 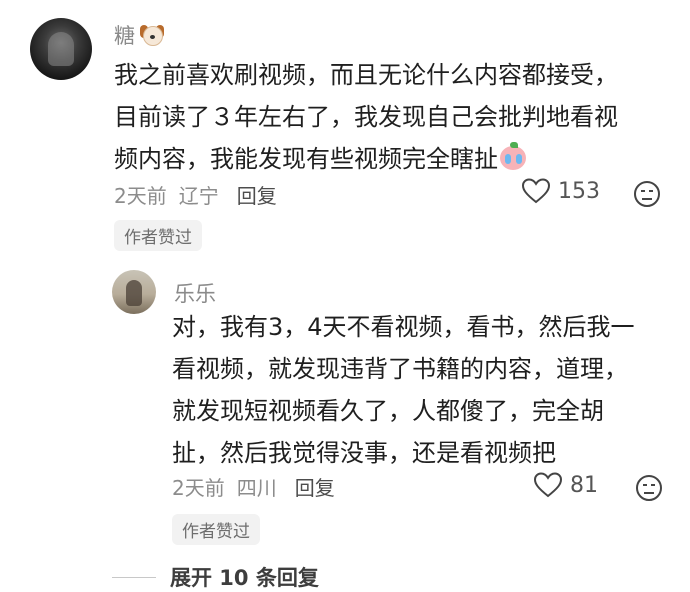 What do you see at coordinates (366, 117) in the screenshot?
I see `comment-line: 目前读了３年左右了，我发现自己会批判地看视` at bounding box center [366, 117].